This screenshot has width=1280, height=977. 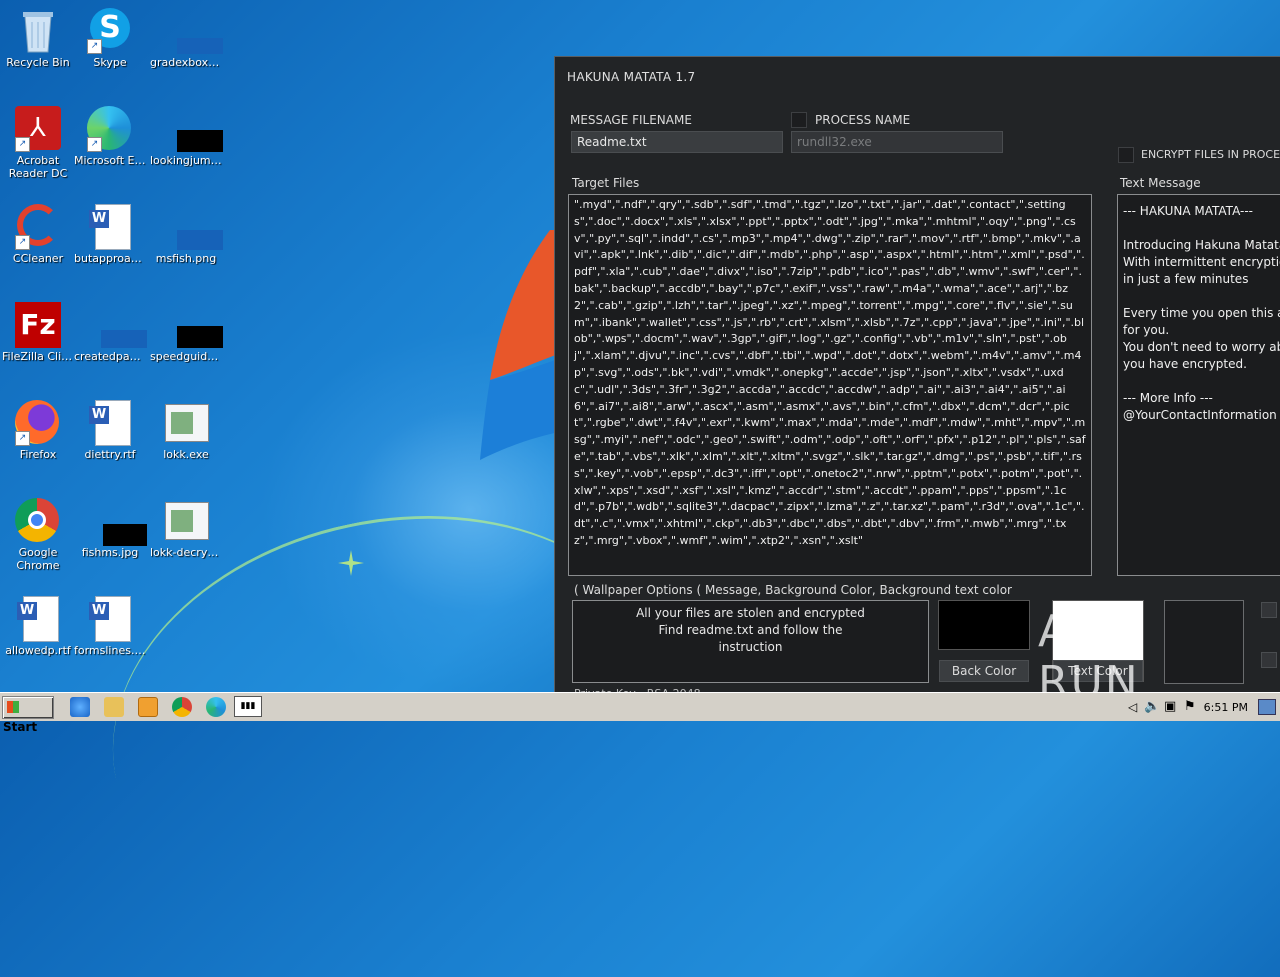 What do you see at coordinates (750, 647) in the screenshot?
I see `wallpaper-message-line: instruction` at bounding box center [750, 647].